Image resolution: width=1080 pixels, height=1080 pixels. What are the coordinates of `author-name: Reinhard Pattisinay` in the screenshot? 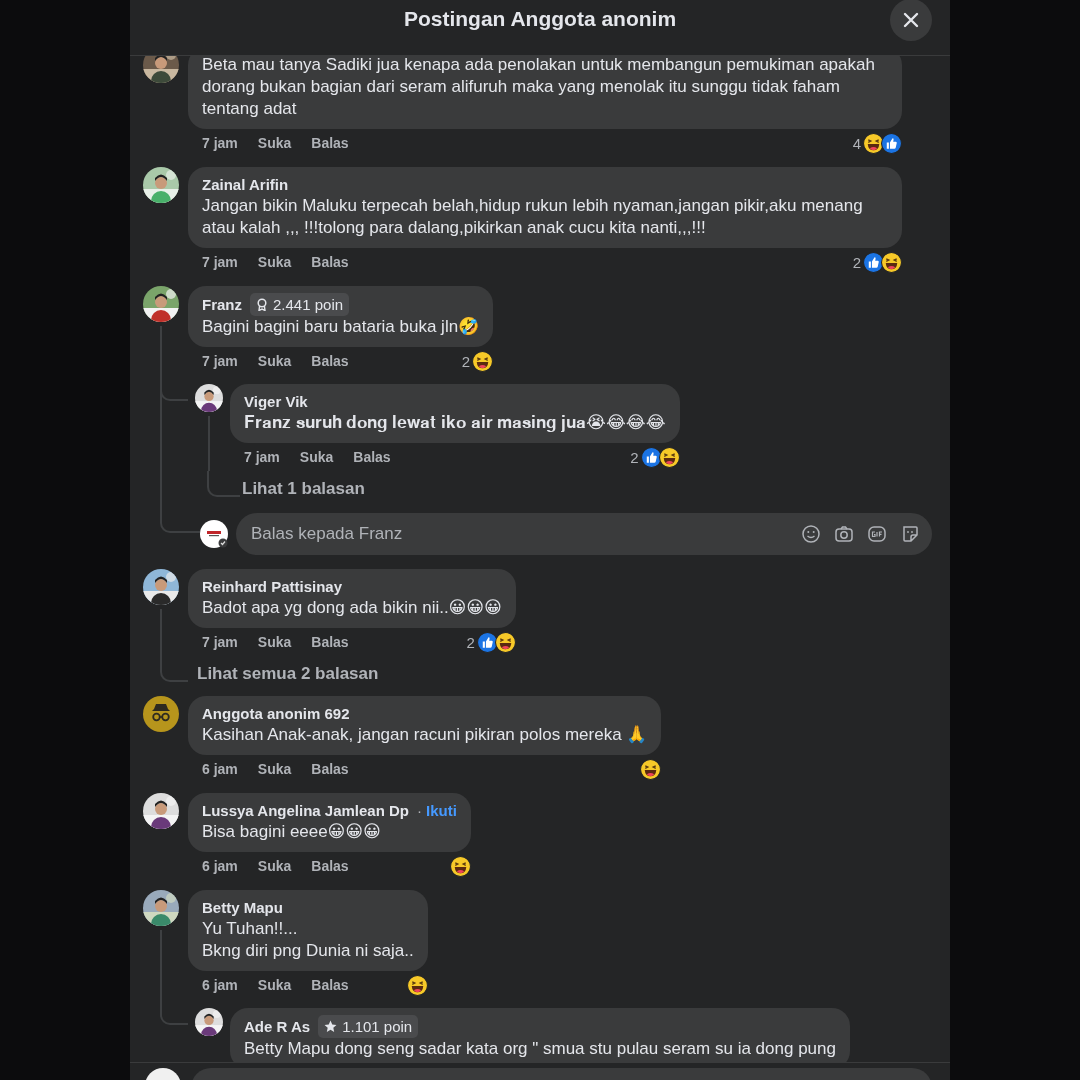 It's located at (272, 586).